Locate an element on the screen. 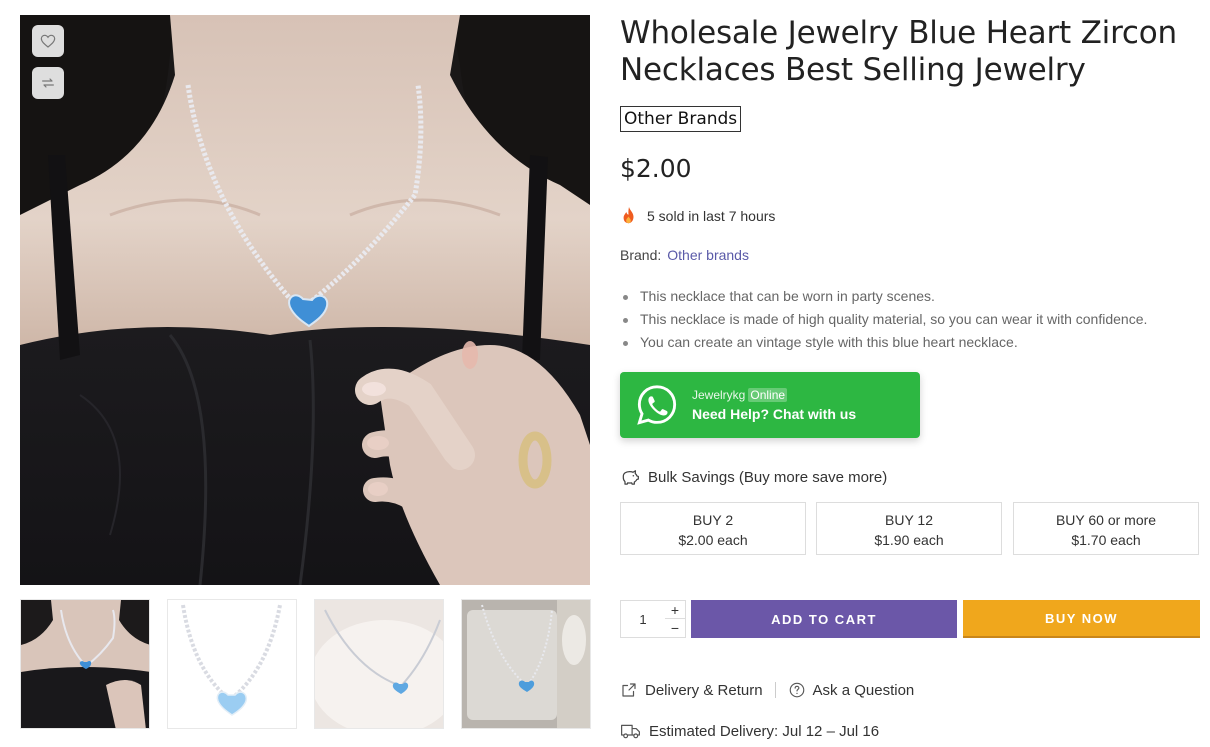  bulk-option-qty: BUY 2 is located at coordinates (713, 520).